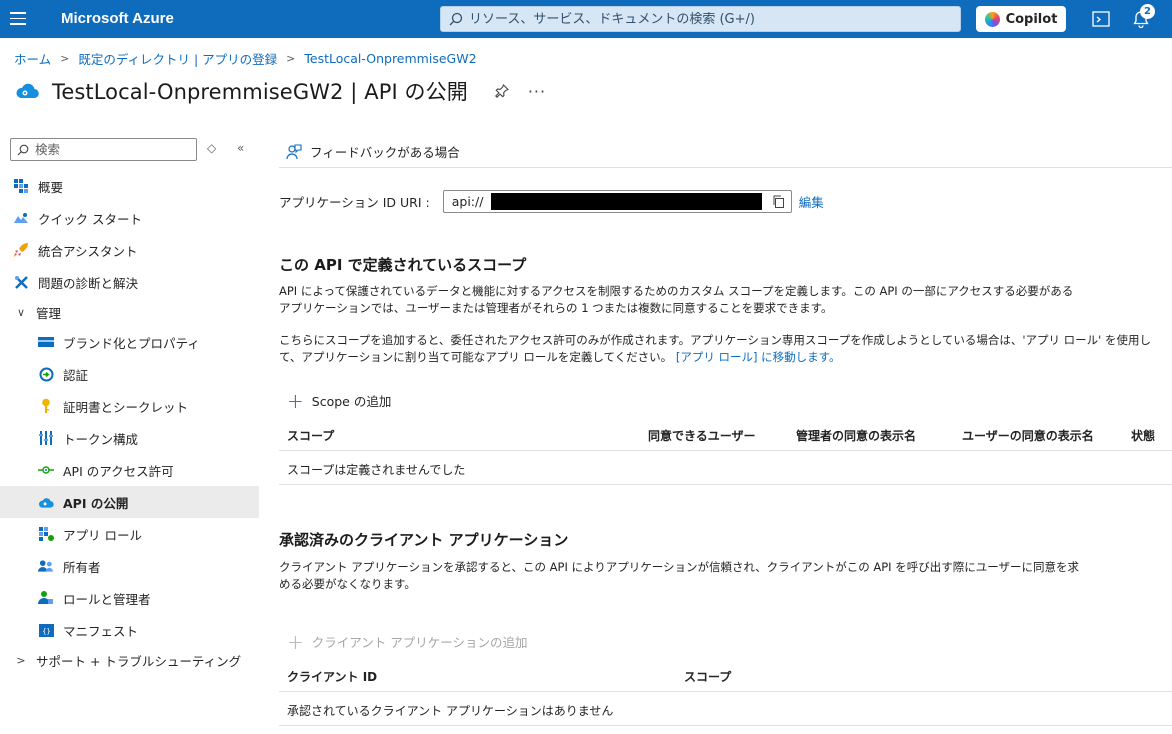 The height and width of the screenshot is (734, 1172). Describe the element at coordinates (46, 406) in the screenshot. I see `key-icon` at that location.